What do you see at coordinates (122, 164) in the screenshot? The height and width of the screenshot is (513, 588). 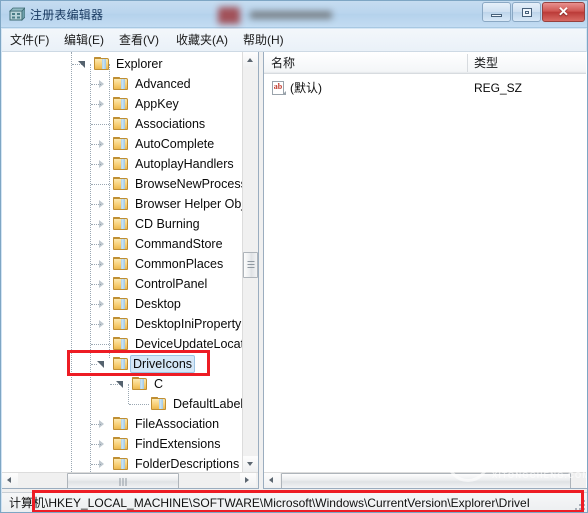 I see `tree-item-autoplayhandlers: AutoplayHandlers` at bounding box center [122, 164].